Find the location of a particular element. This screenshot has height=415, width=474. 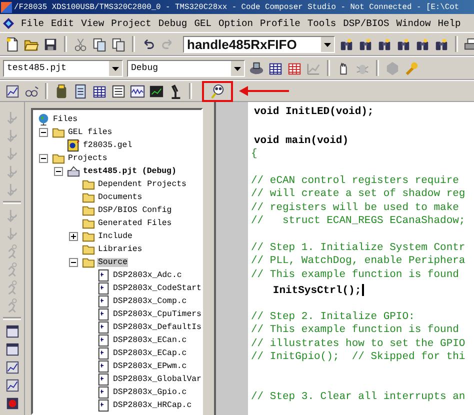

tree-item: Projects is located at coordinates (87, 158).